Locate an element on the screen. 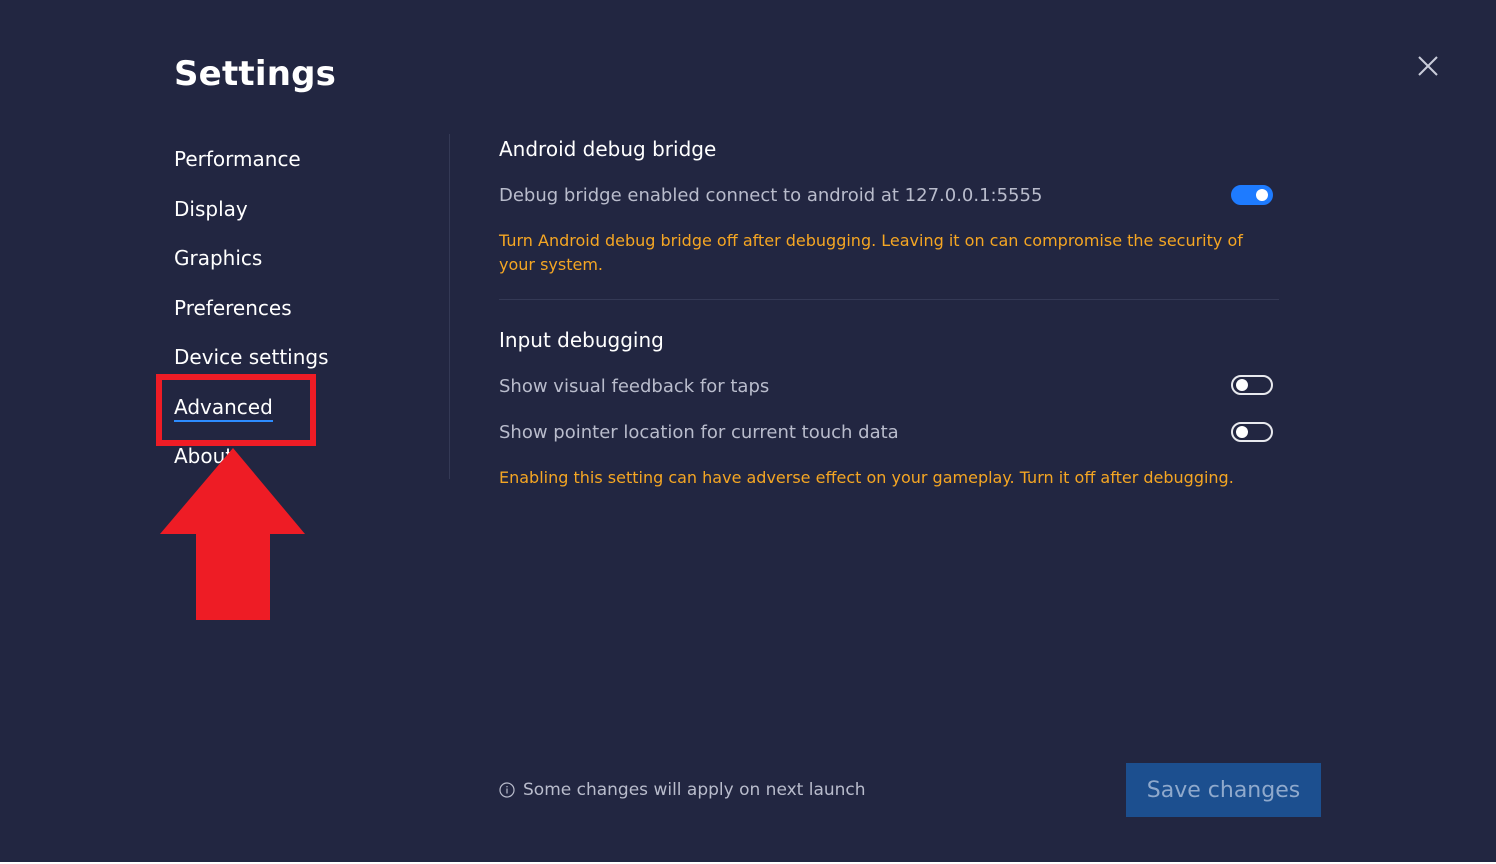 This screenshot has width=1496, height=864. pointer-location-toggle is located at coordinates (1252, 432).